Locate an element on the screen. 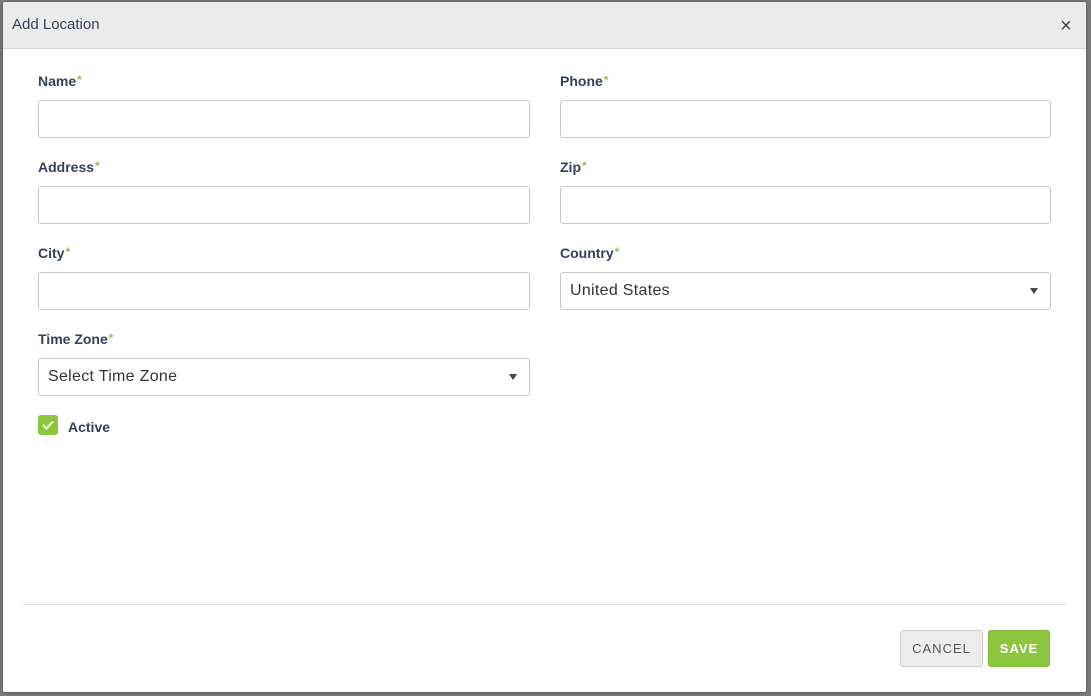  cancel-button: CANCEL is located at coordinates (941, 648).